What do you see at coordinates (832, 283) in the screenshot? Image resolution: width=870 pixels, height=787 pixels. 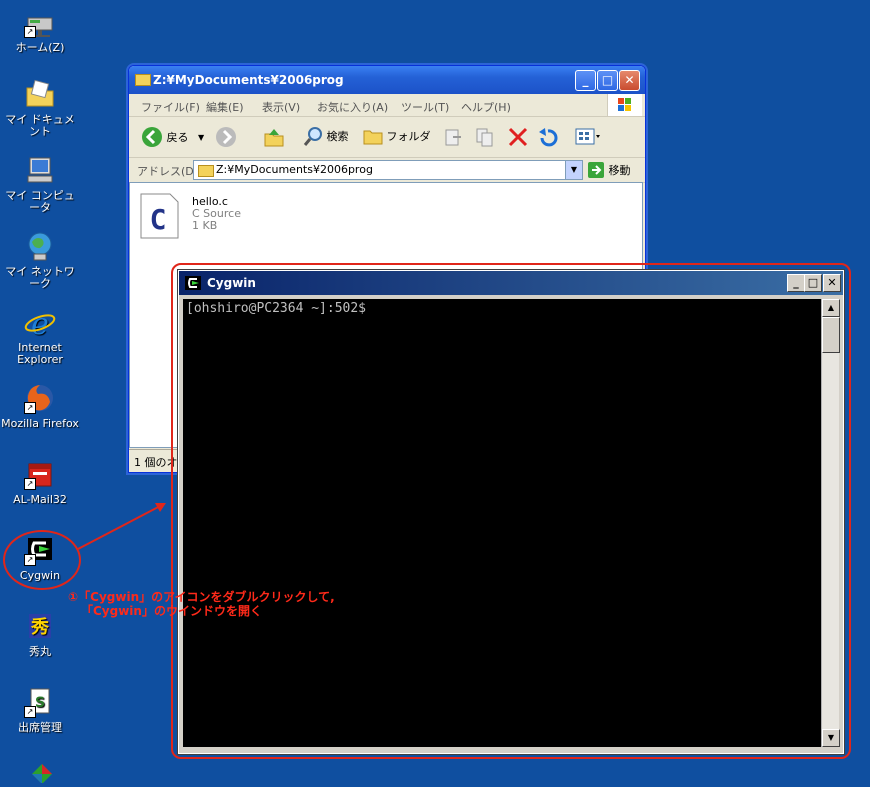 I see `close-button: ✕` at bounding box center [832, 283].